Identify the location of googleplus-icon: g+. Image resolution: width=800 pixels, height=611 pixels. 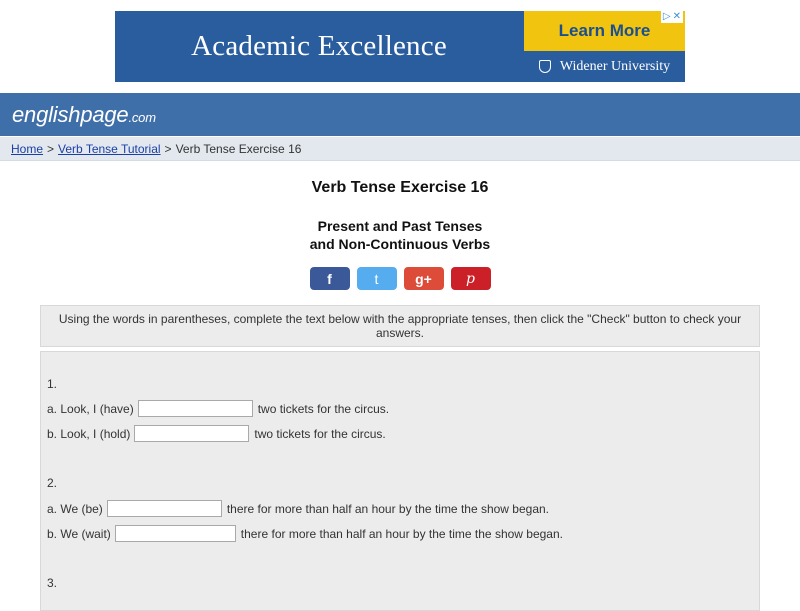
(423, 278).